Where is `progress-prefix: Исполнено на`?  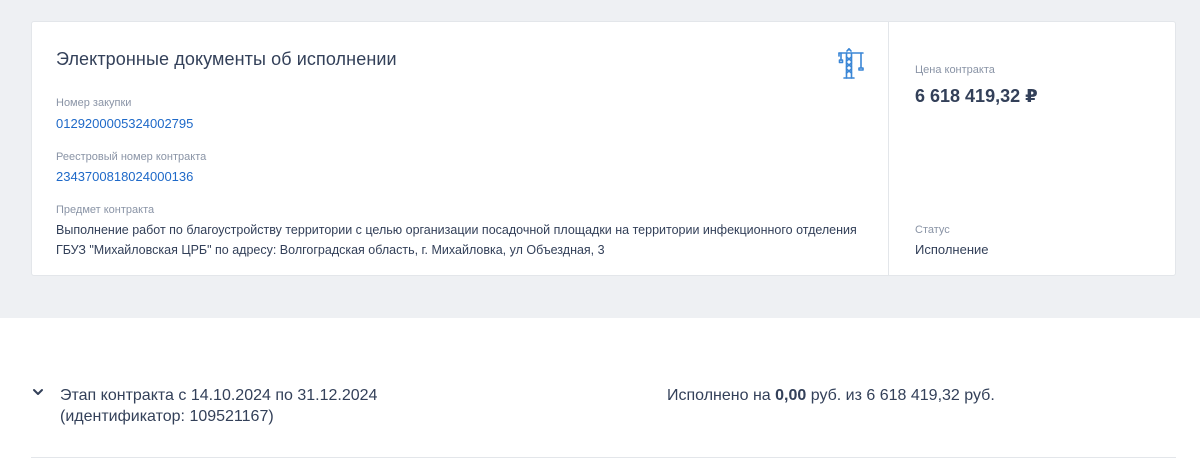 progress-prefix: Исполнено на is located at coordinates (721, 395).